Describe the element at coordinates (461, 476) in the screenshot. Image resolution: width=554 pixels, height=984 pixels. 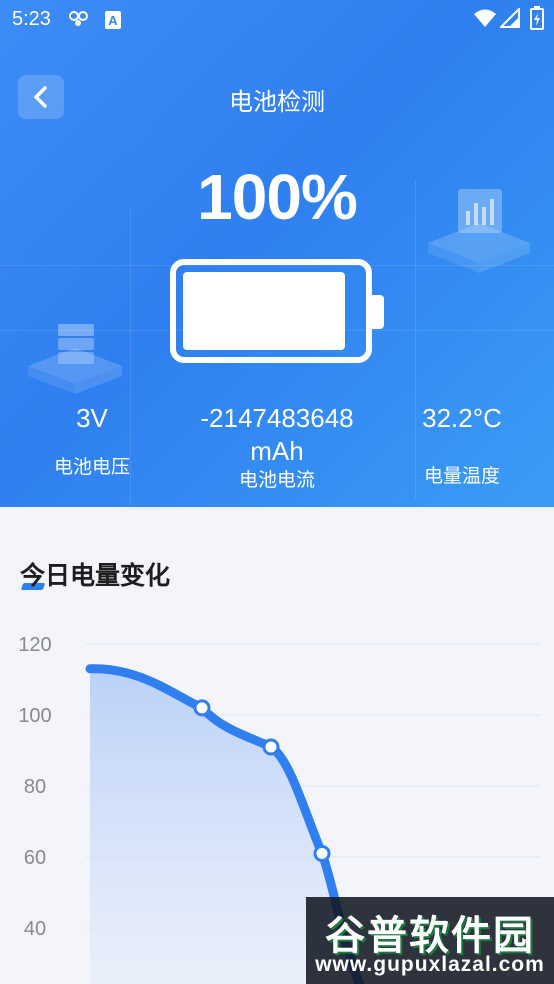
I see `temperature-label: 电量温度` at that location.